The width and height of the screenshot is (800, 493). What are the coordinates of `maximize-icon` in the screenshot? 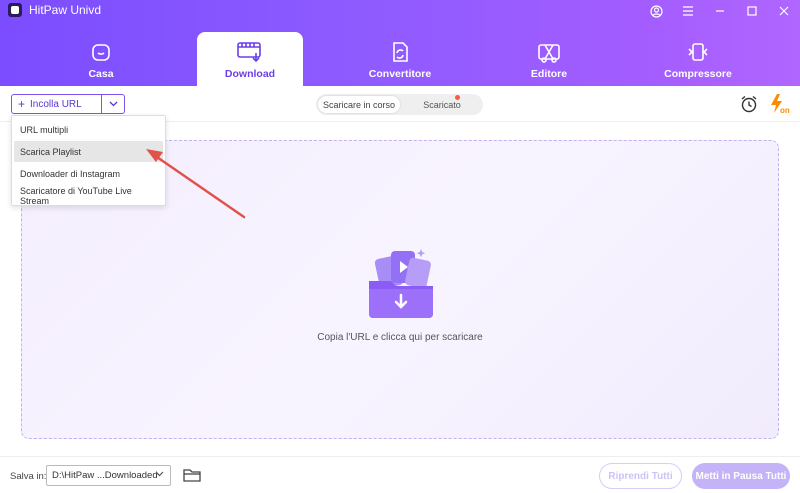 It's located at (752, 11).